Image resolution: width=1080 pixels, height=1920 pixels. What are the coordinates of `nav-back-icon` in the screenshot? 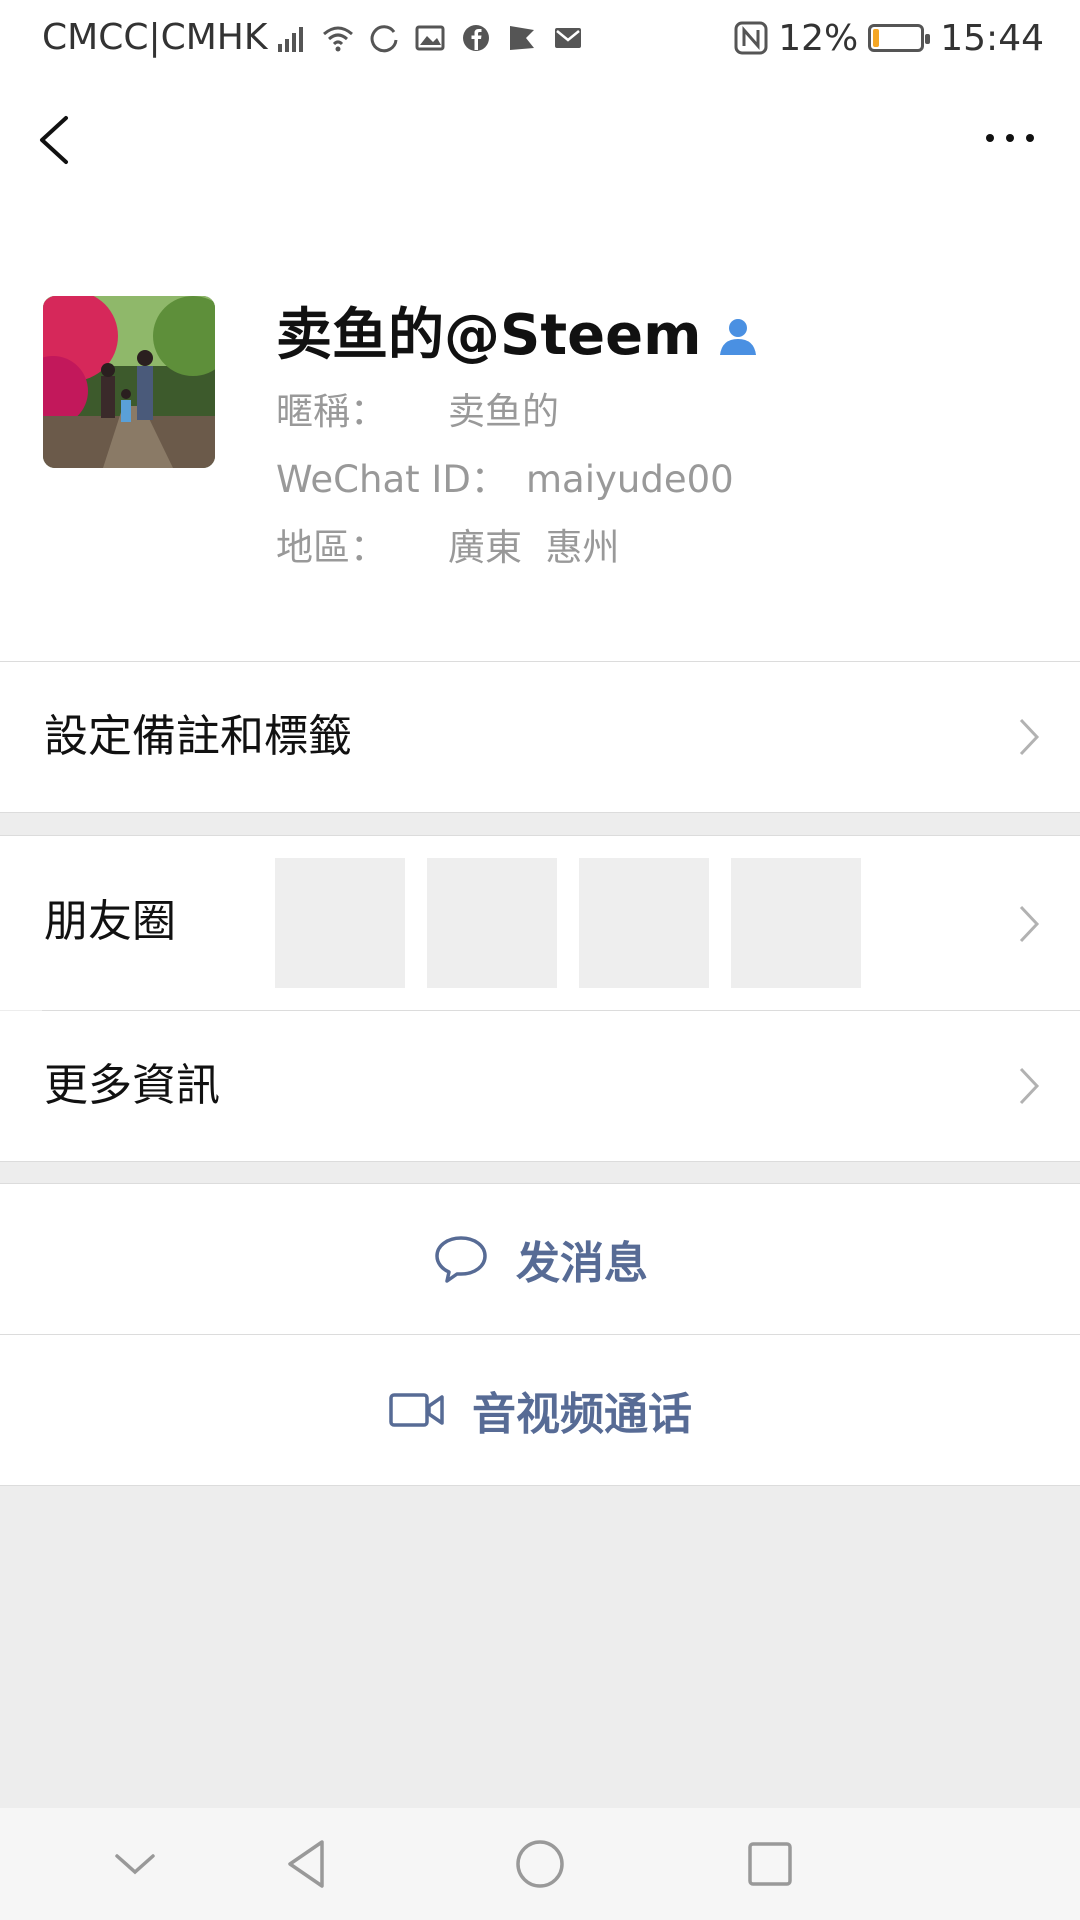 It's located at (308, 1864).